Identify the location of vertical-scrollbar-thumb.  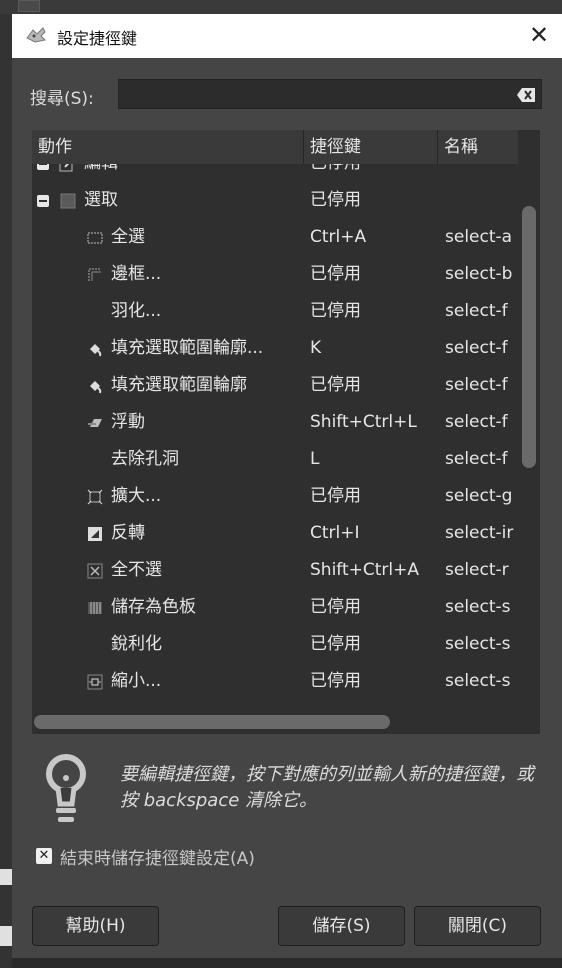
(529, 337).